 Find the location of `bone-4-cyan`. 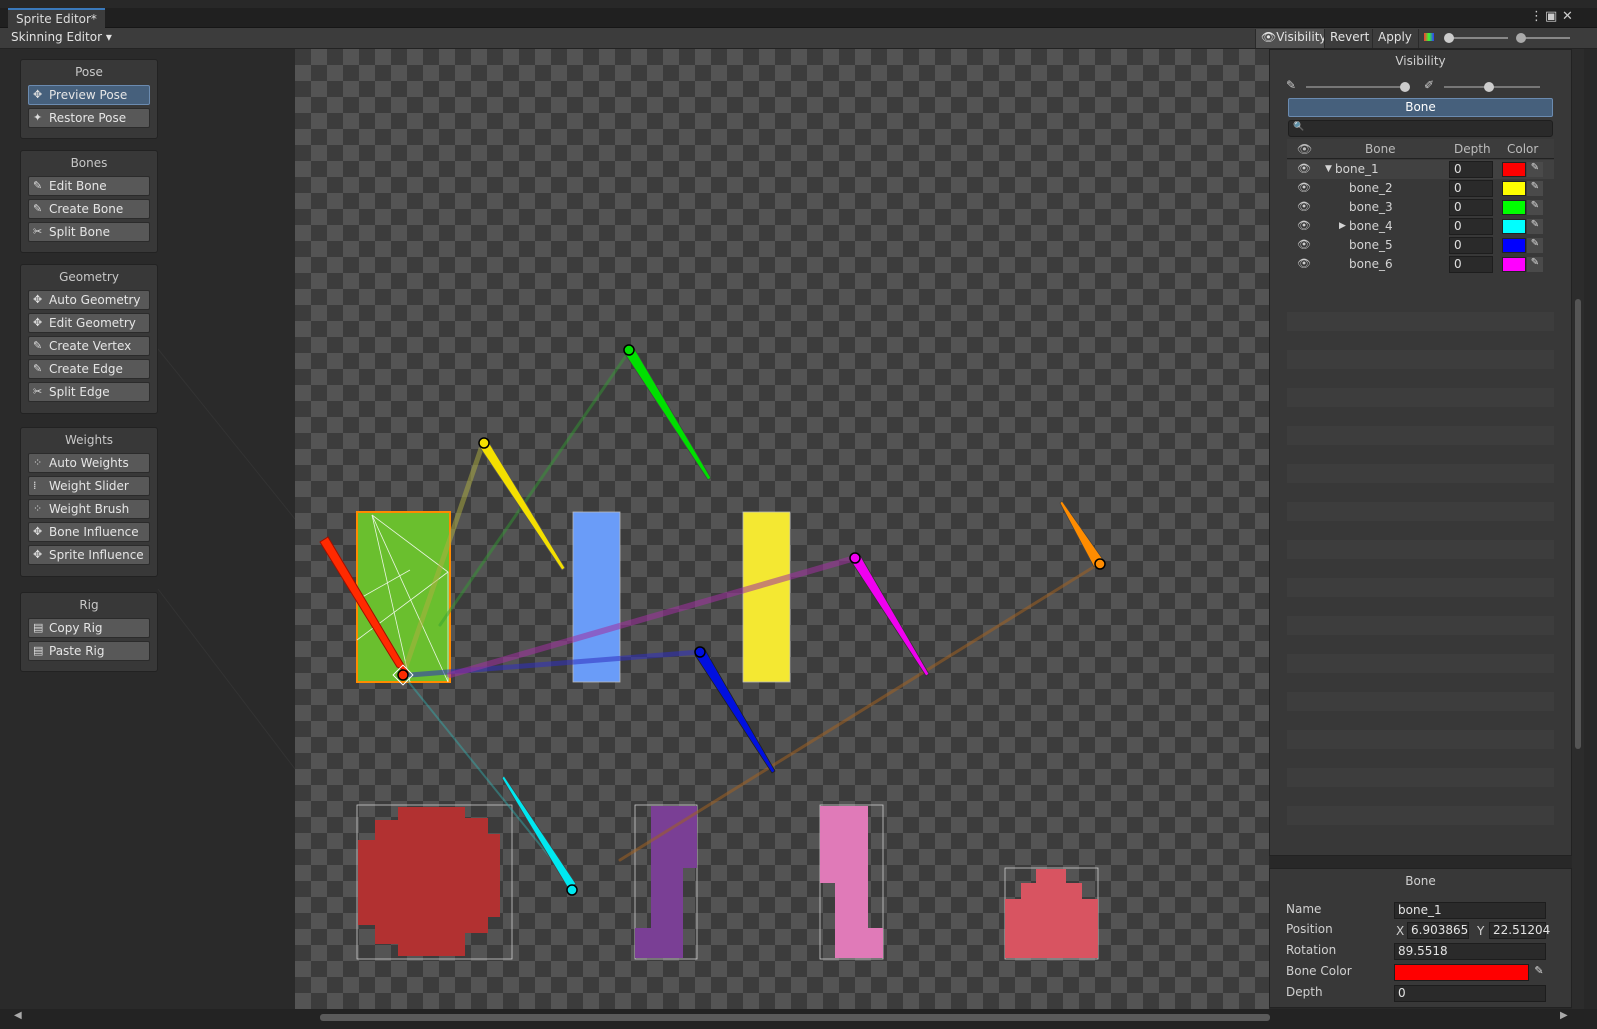

bone-4-cyan is located at coordinates (539, 835).